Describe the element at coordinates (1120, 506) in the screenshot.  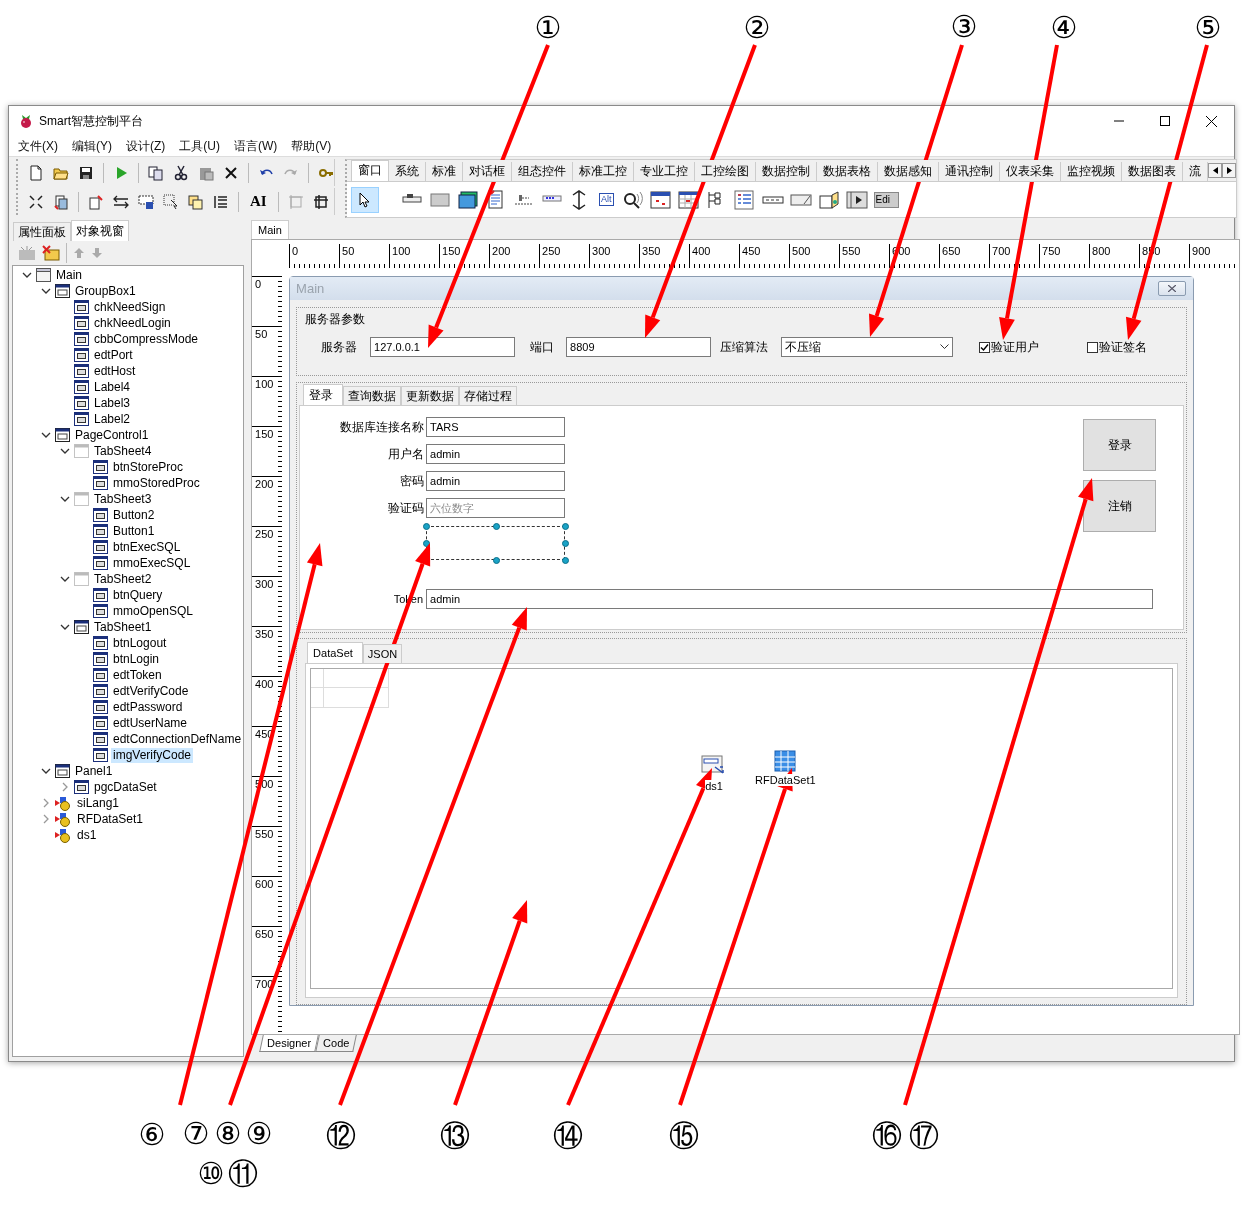
I see `form-button: 注销` at that location.